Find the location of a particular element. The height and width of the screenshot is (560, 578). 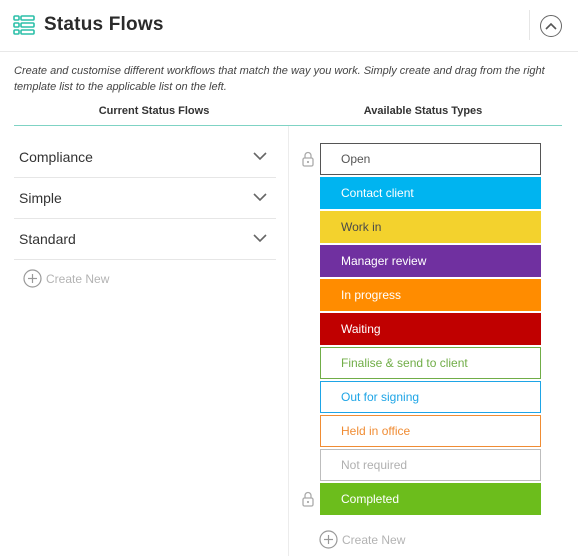

collapse-button is located at coordinates (551, 26).